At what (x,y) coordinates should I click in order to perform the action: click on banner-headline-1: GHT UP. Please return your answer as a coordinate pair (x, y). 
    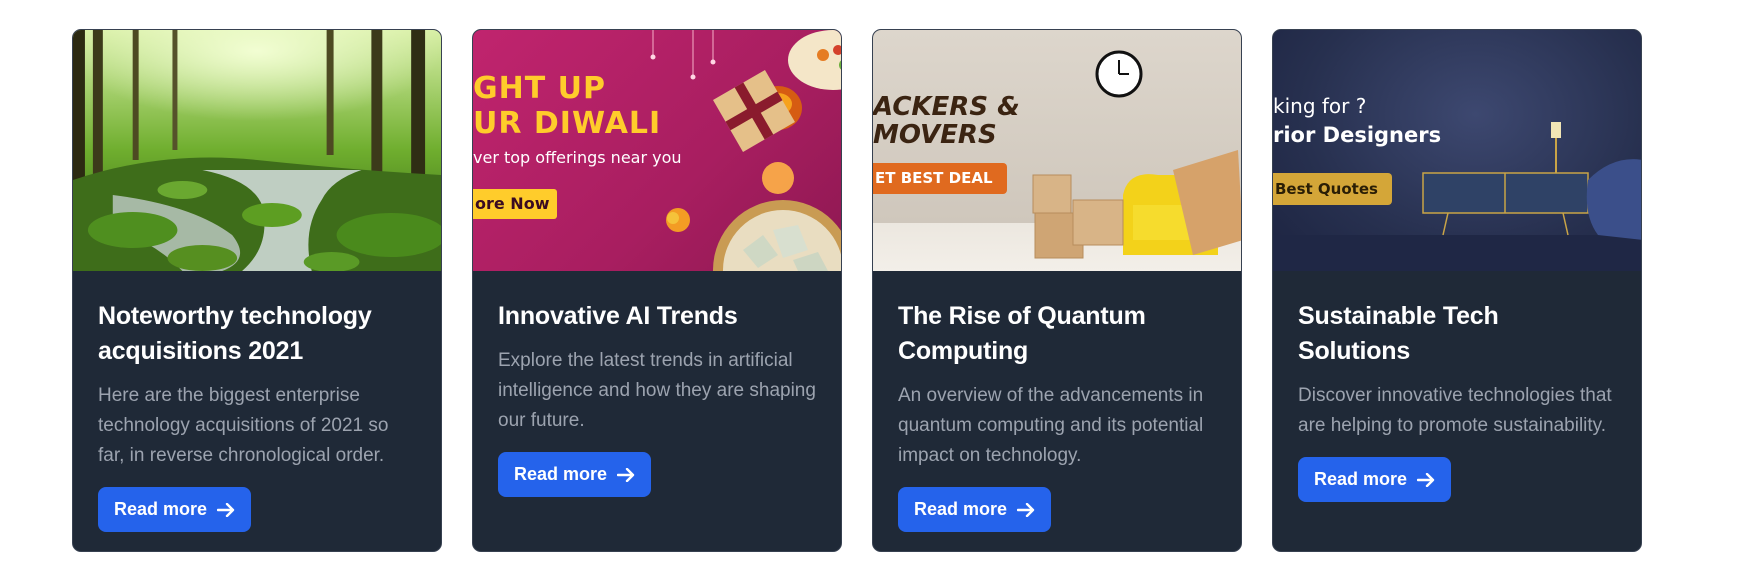
    Looking at the image, I should click on (539, 88).